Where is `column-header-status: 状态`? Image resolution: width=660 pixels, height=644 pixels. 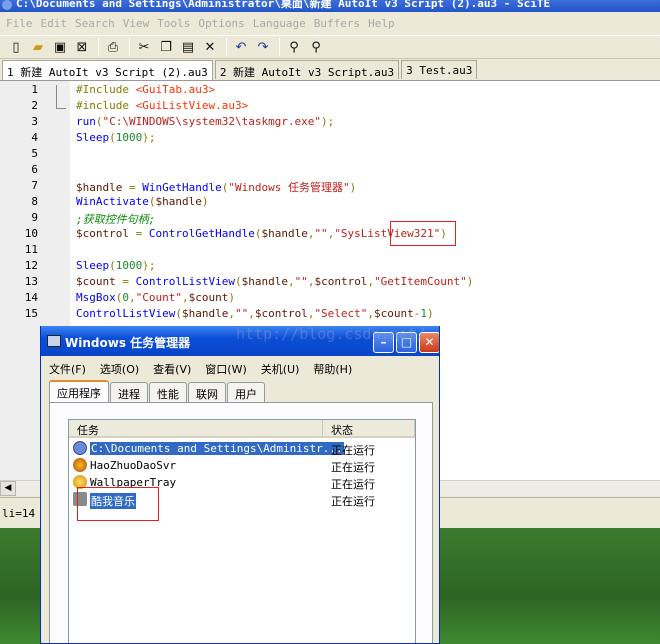 column-header-status: 状态 is located at coordinates (369, 429).